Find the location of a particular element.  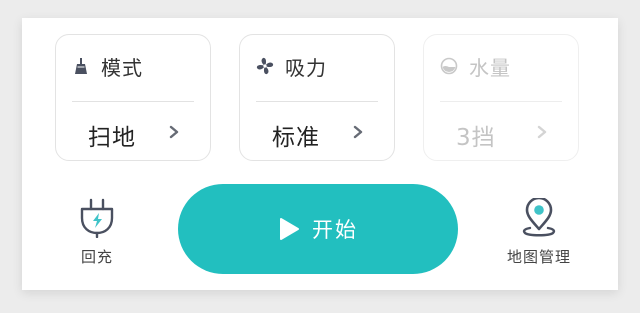

water-value: 3挡 is located at coordinates (476, 138).